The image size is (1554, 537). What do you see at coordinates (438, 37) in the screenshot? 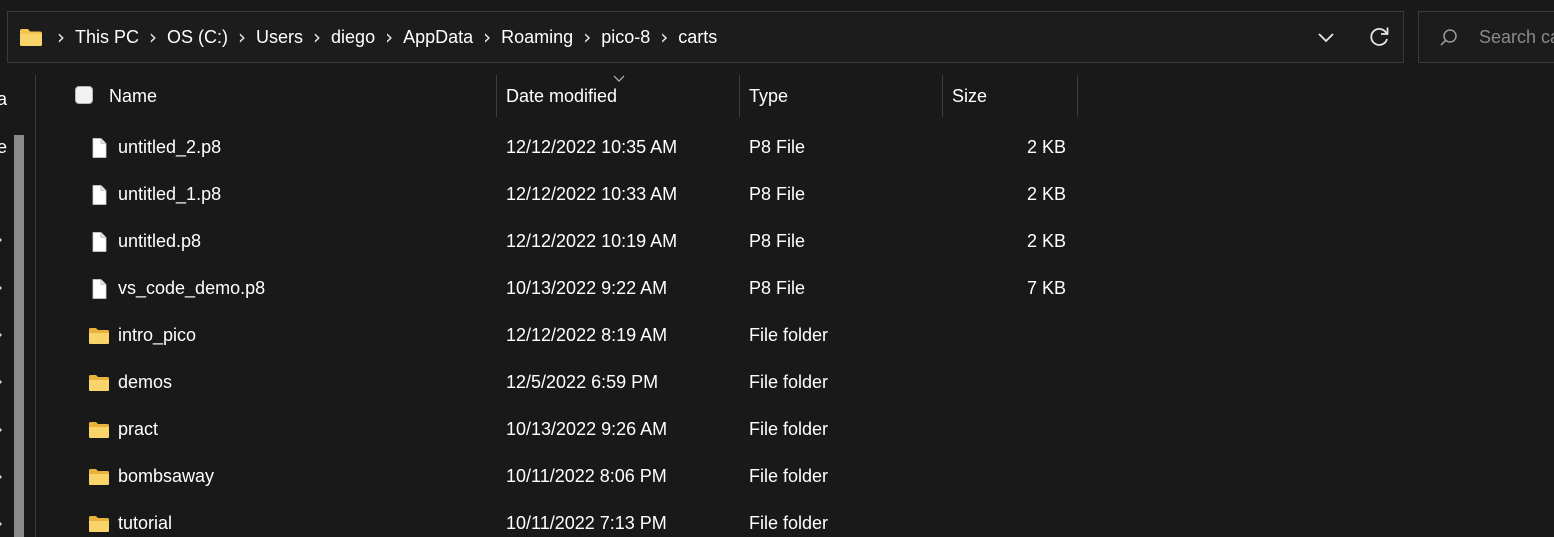
I see `breadcrumb-item: AppData` at bounding box center [438, 37].